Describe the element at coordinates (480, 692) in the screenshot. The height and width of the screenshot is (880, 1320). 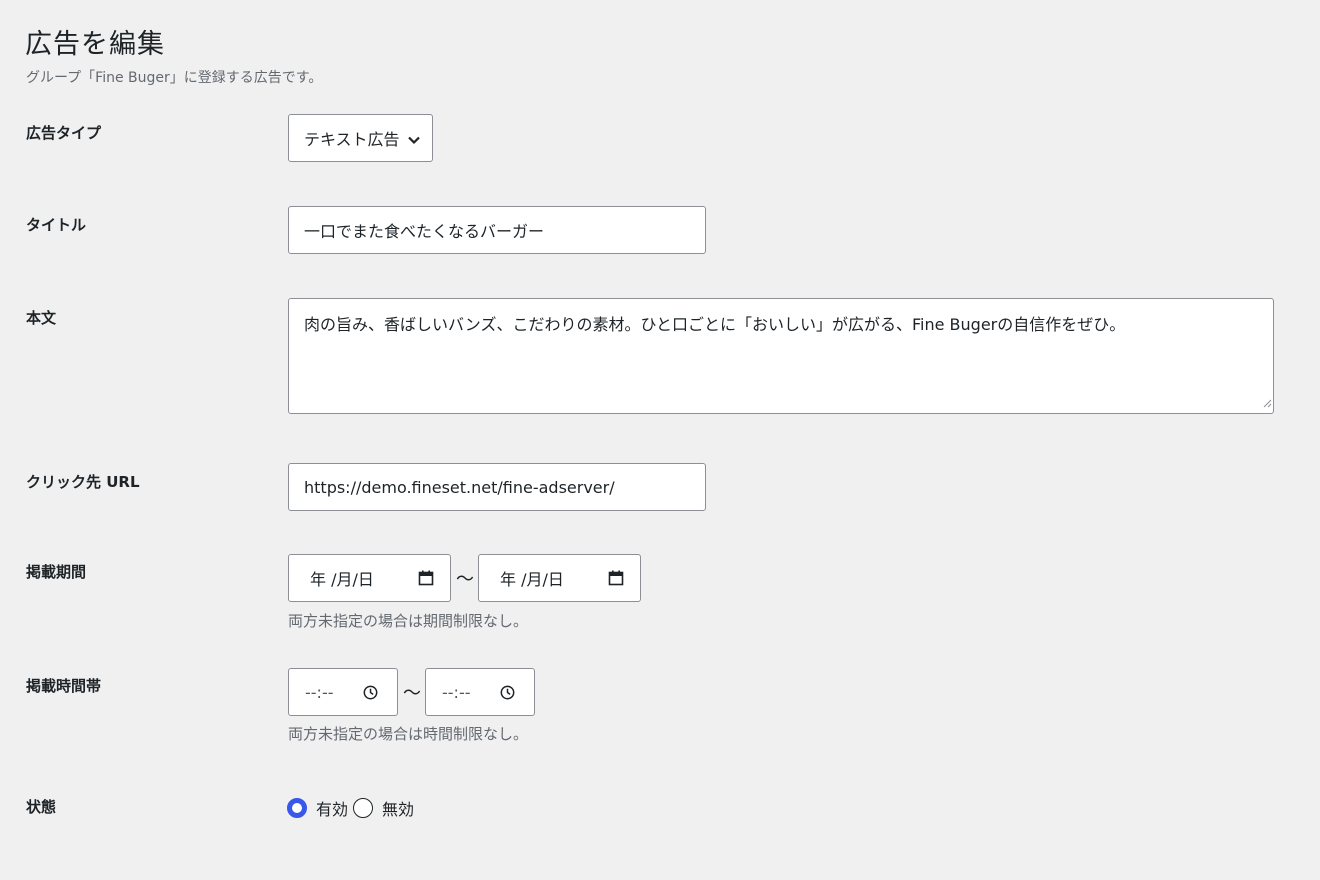
I see `time-end-input: --:--` at that location.